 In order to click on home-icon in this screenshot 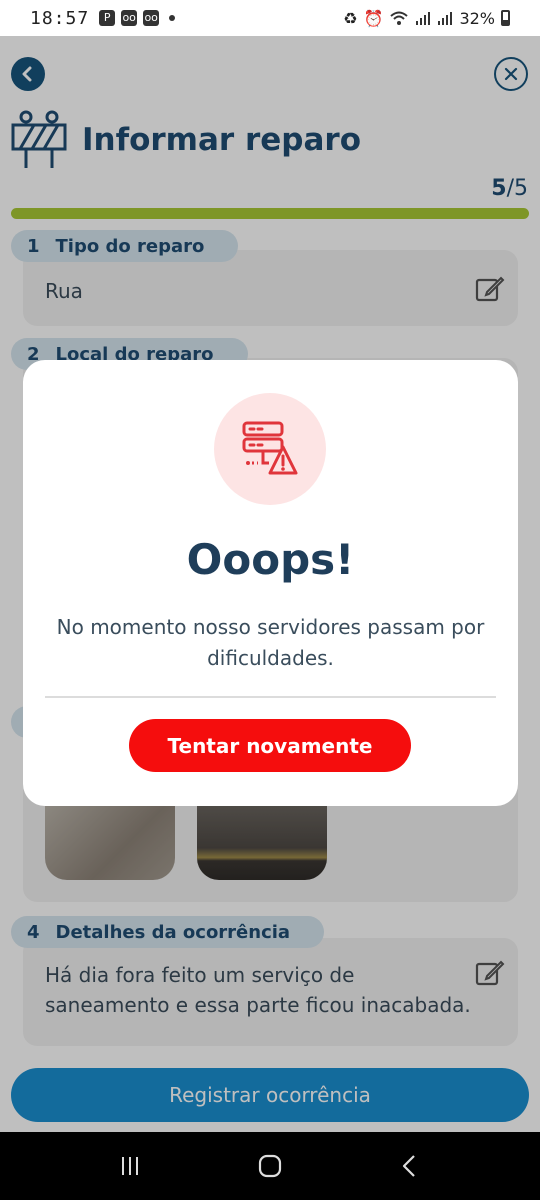, I will do `click(270, 1166)`.